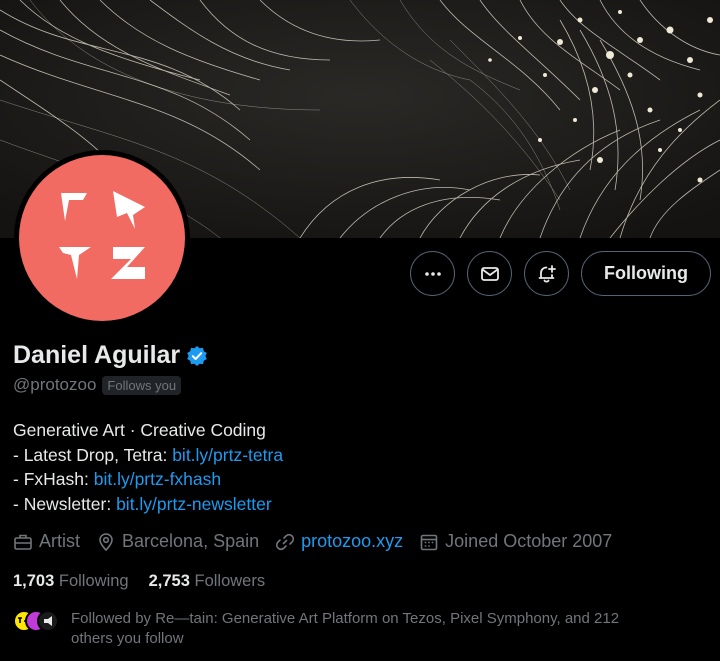 This screenshot has height=661, width=720. What do you see at coordinates (529, 541) in the screenshot?
I see `meta-joined-label: Joined October 2007` at bounding box center [529, 541].